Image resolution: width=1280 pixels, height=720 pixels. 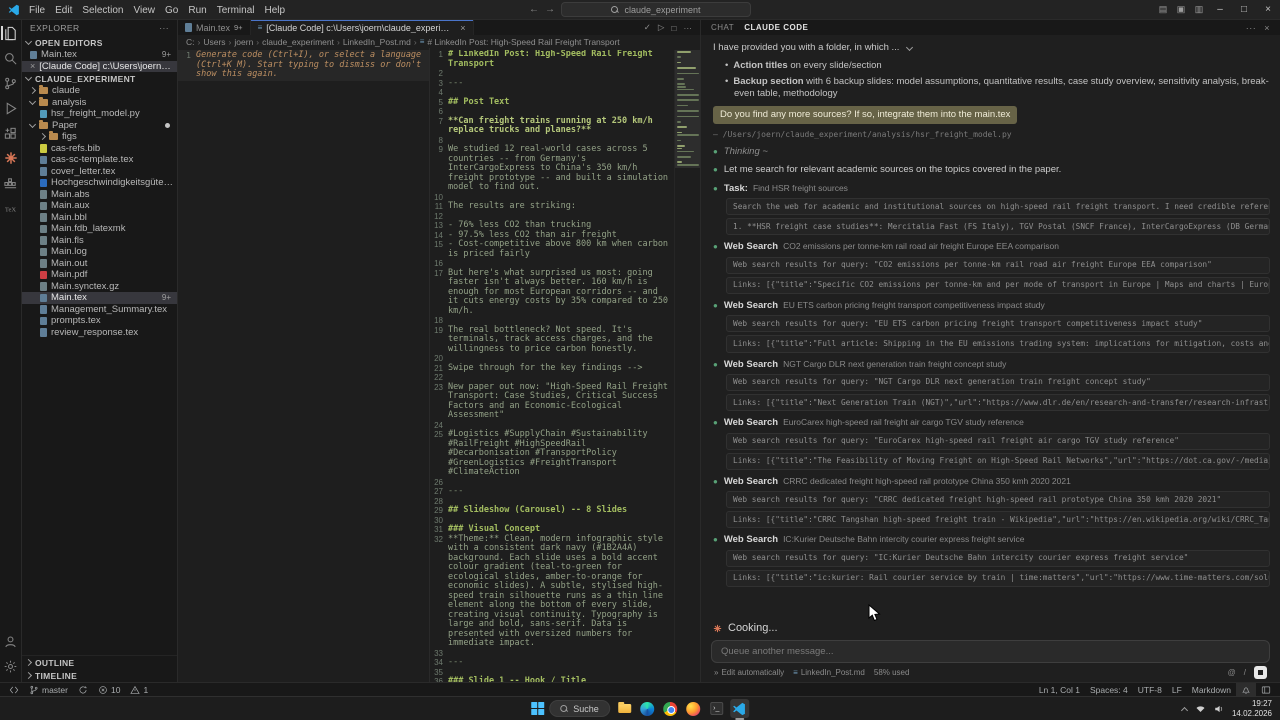 I want to click on tray-expand-icon, so click(x=1184, y=710).